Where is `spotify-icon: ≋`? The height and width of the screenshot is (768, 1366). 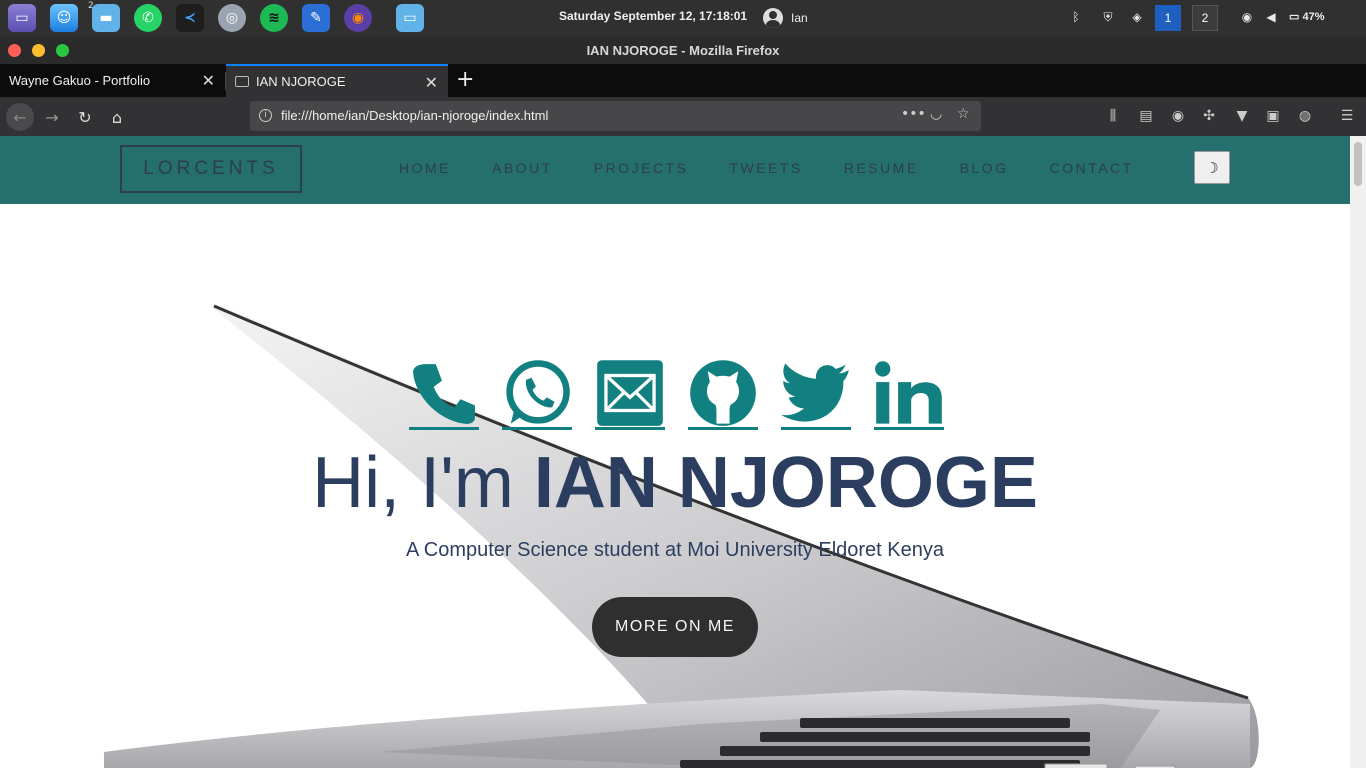 spotify-icon: ≋ is located at coordinates (274, 18).